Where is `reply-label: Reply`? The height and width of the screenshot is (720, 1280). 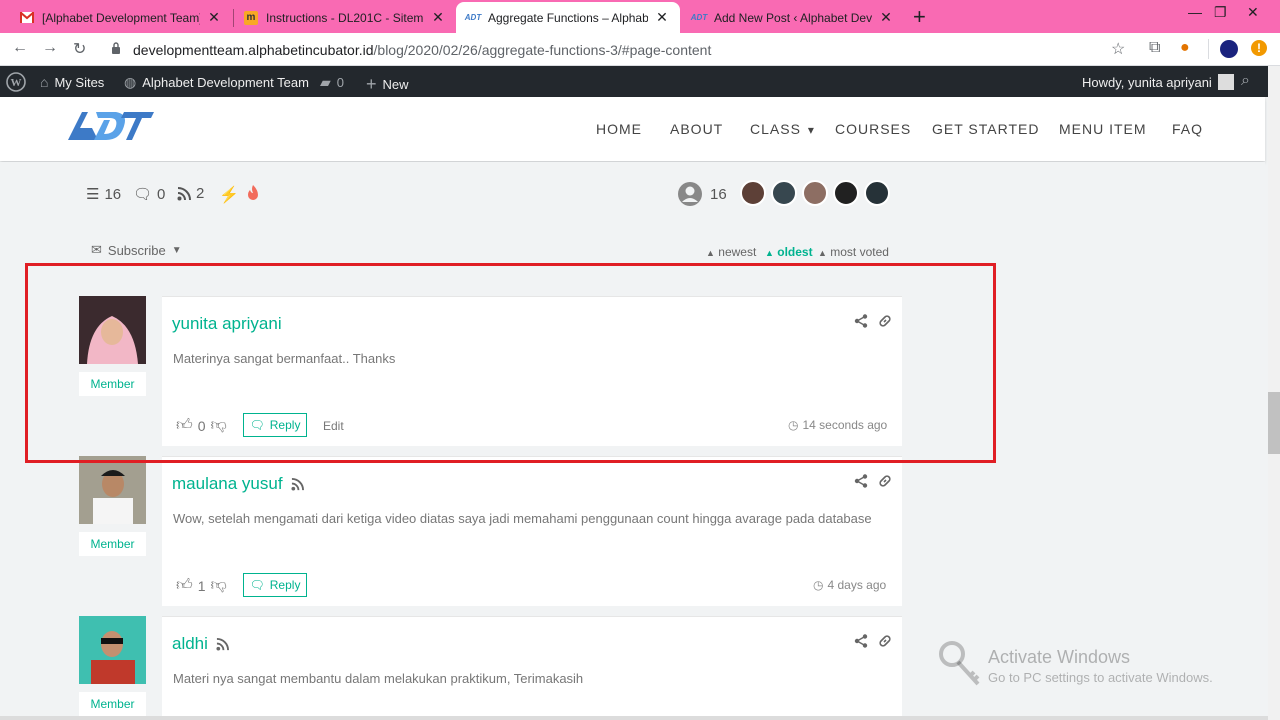
reply-label: Reply is located at coordinates (285, 585).